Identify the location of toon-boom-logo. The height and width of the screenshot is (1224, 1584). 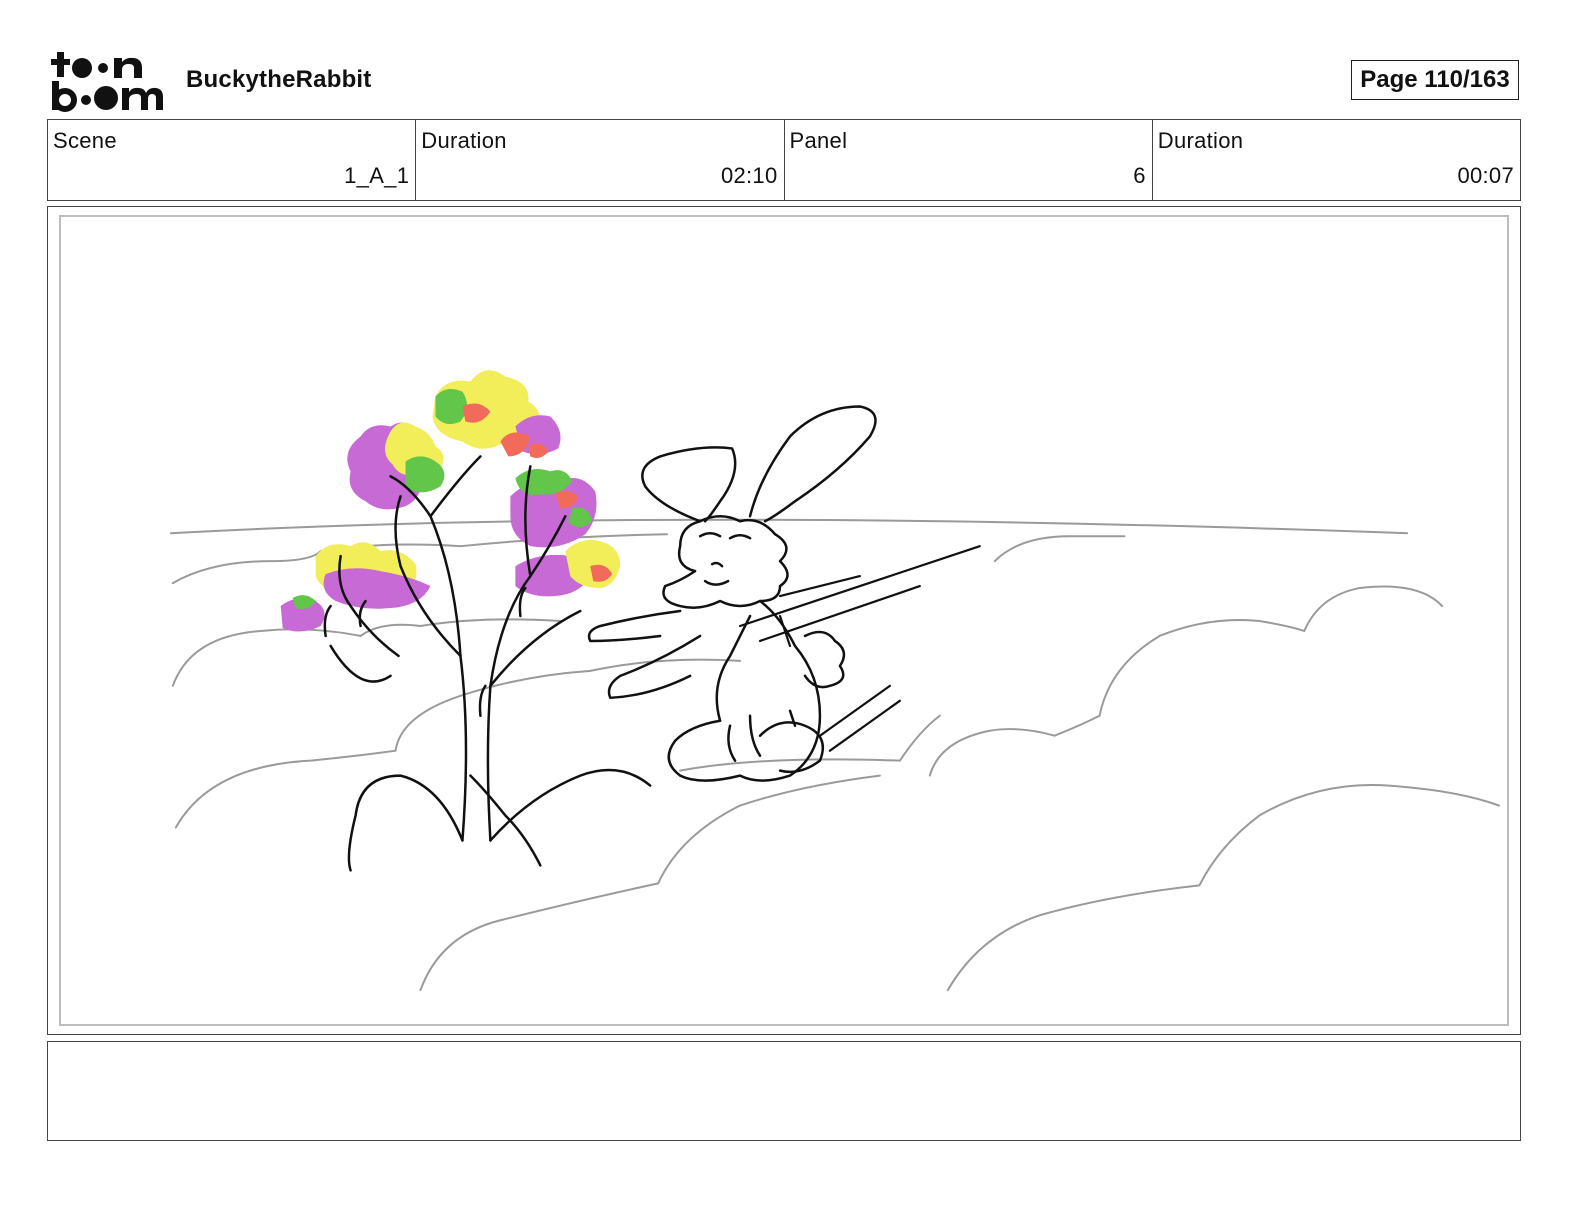
(107, 81).